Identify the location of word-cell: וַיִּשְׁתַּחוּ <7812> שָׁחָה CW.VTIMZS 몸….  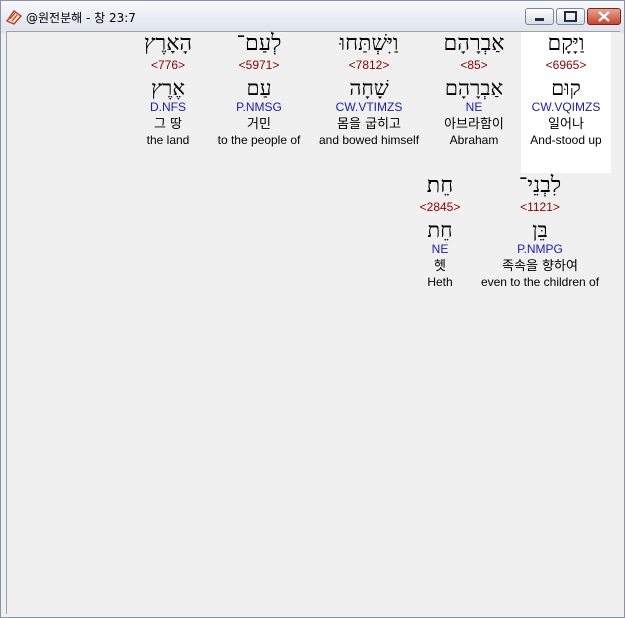
(369, 102).